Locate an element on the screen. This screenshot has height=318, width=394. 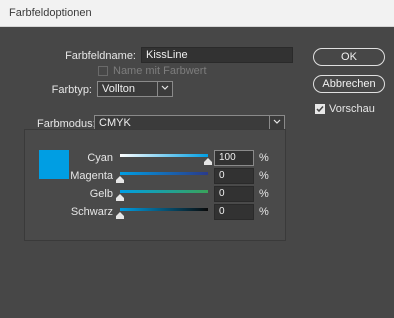
color-type-label: Farbtyp: is located at coordinates (71, 90).